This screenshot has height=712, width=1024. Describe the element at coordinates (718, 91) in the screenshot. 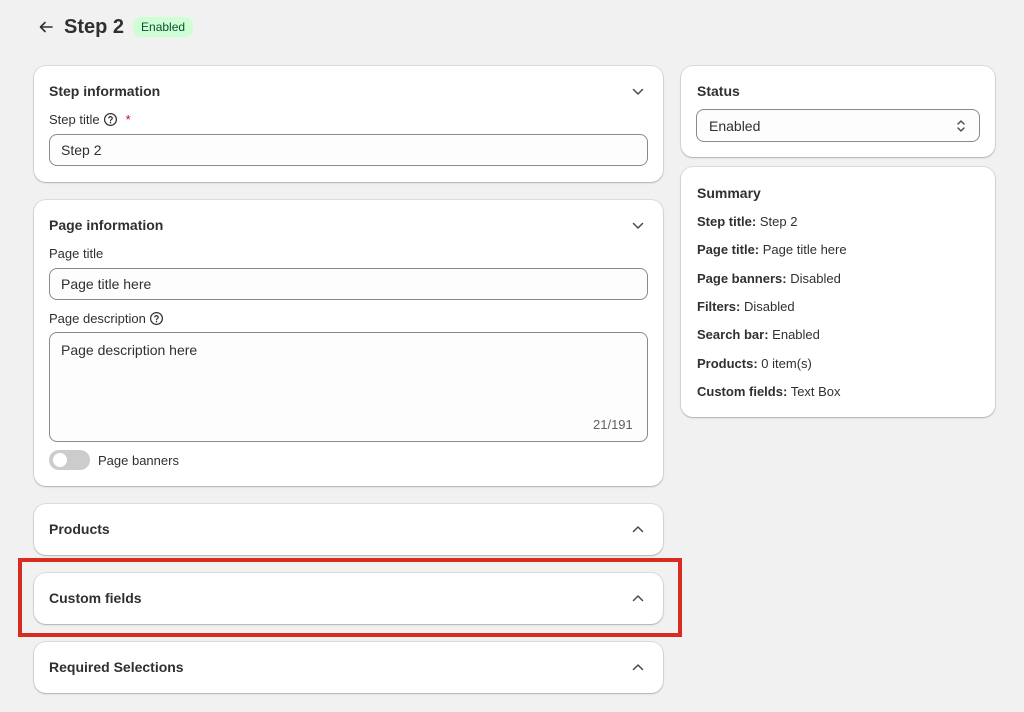

I see `card-title: Status` at that location.